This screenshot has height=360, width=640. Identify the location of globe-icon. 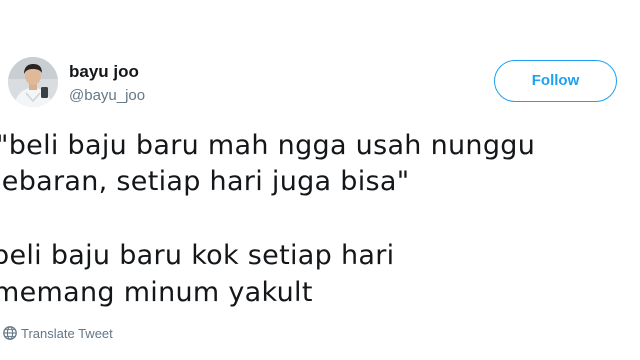
(10, 333).